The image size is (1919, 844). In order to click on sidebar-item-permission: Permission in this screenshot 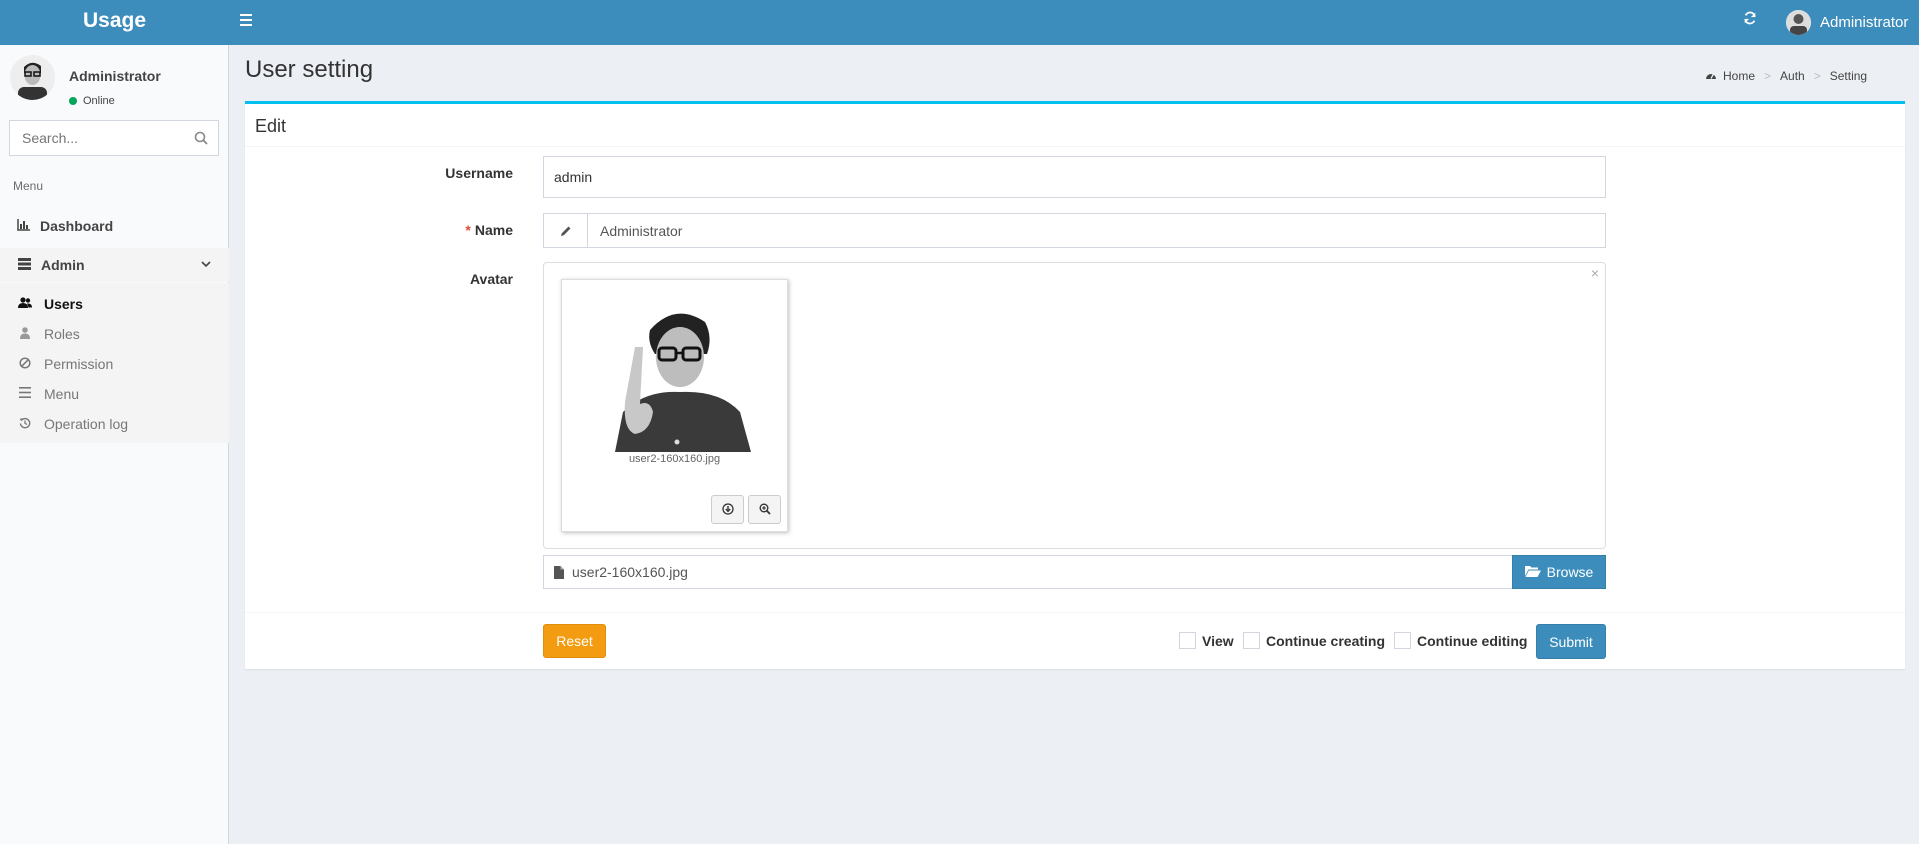, I will do `click(114, 364)`.